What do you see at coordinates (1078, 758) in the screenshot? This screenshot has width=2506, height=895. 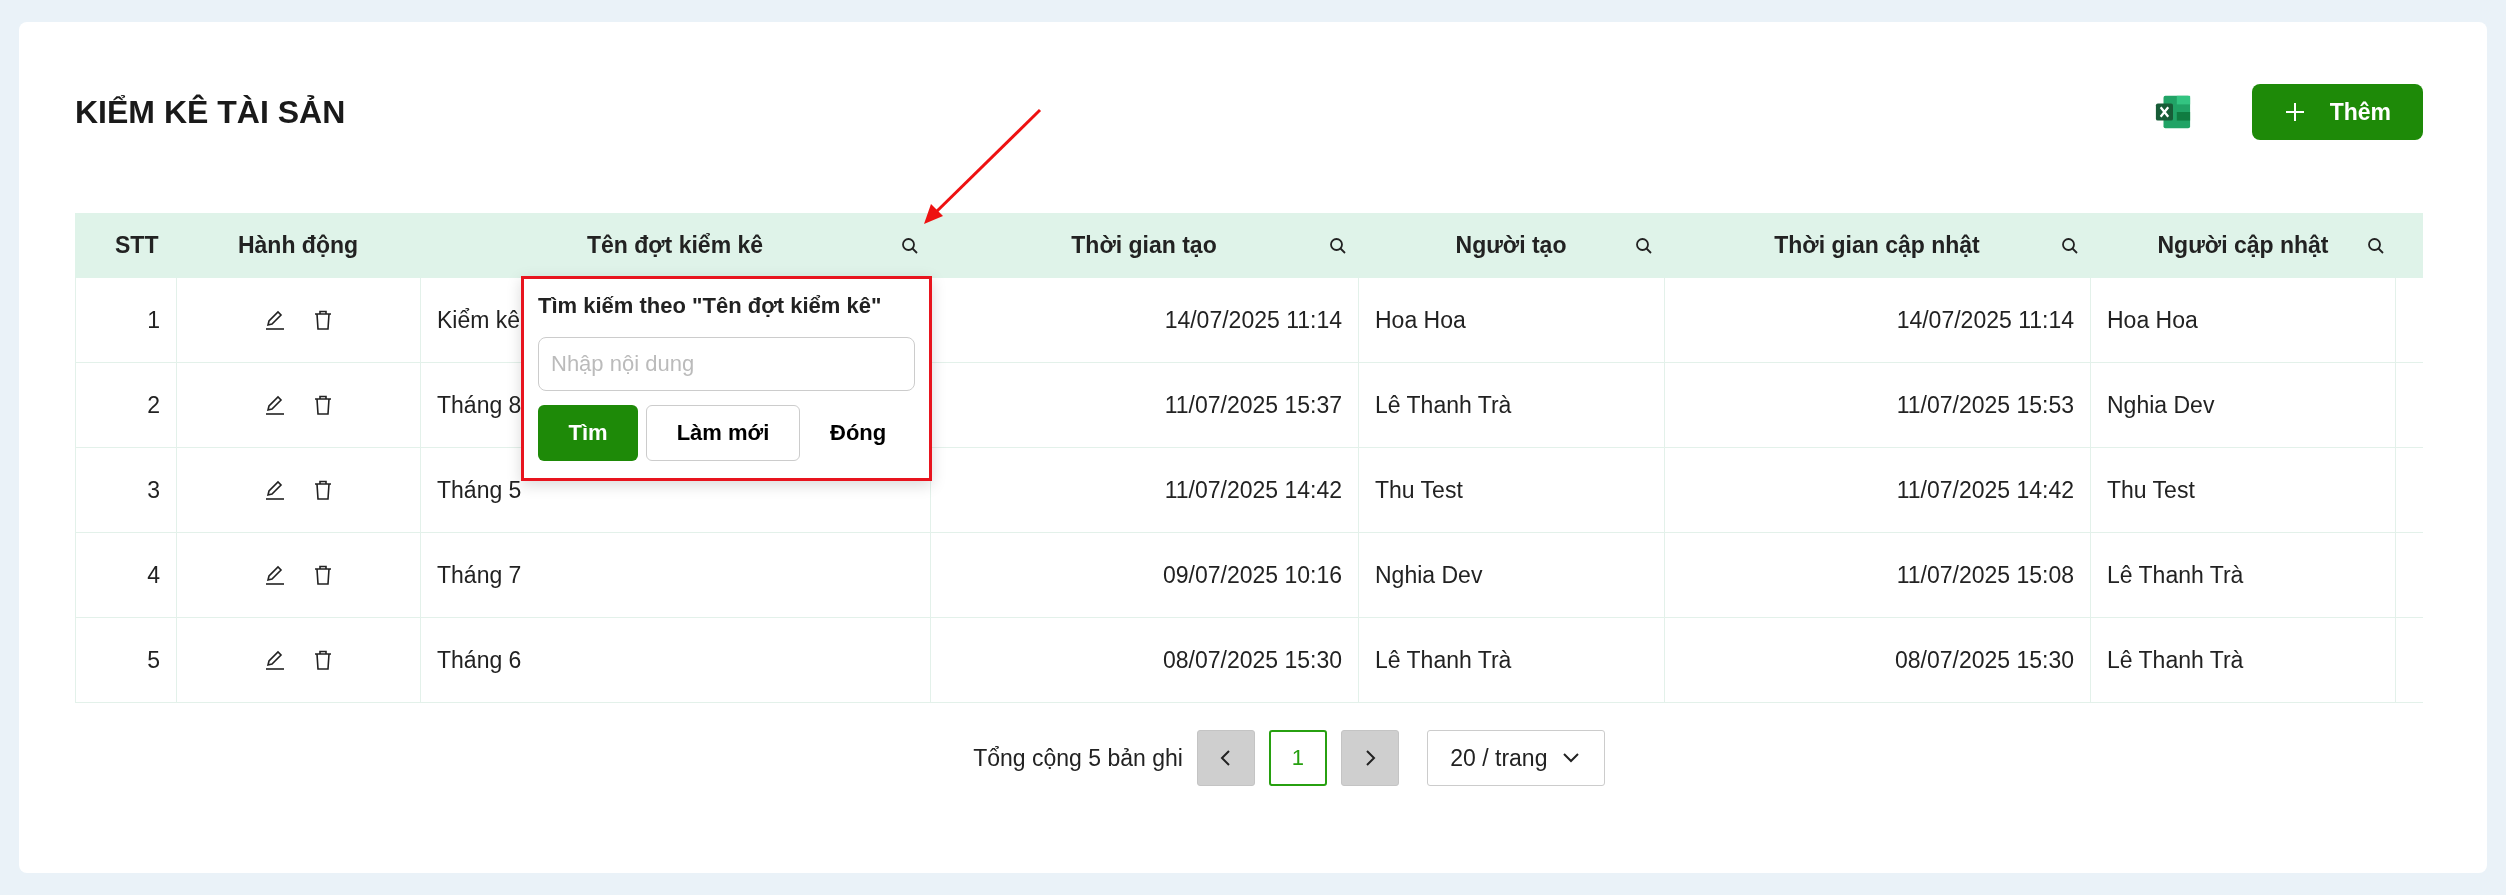 I see `total-count: Tổng cộng 5 bản ghi` at bounding box center [1078, 758].